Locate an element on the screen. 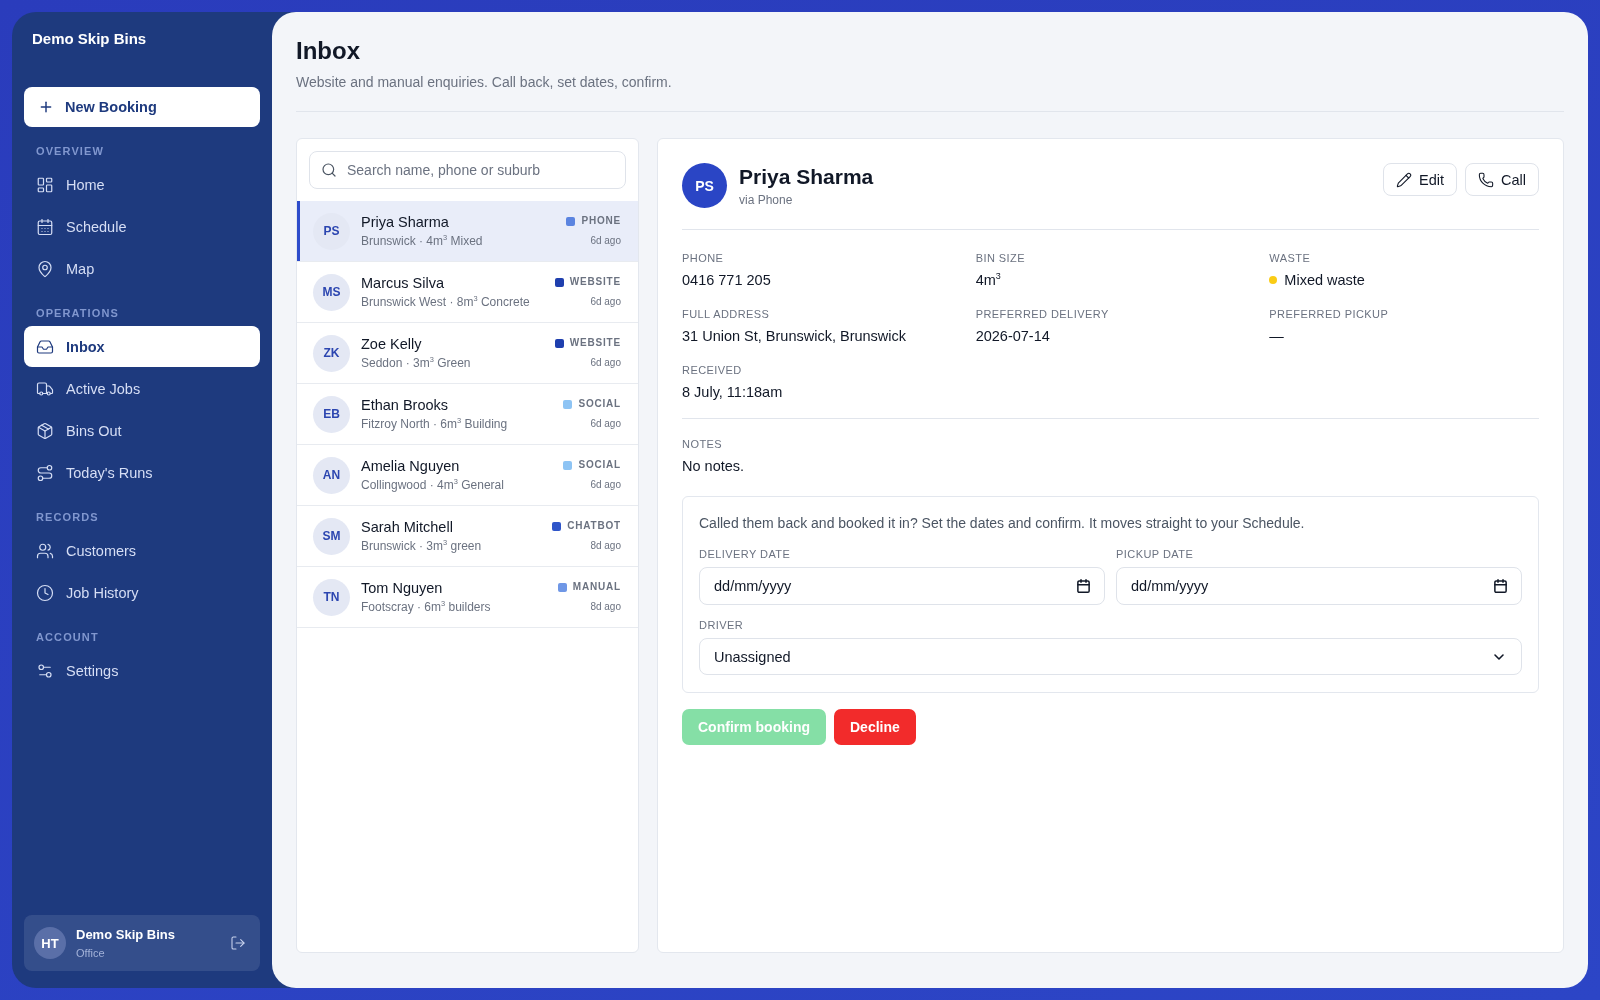 The height and width of the screenshot is (1000, 1600). field-value: Mixed waste is located at coordinates (1324, 280).